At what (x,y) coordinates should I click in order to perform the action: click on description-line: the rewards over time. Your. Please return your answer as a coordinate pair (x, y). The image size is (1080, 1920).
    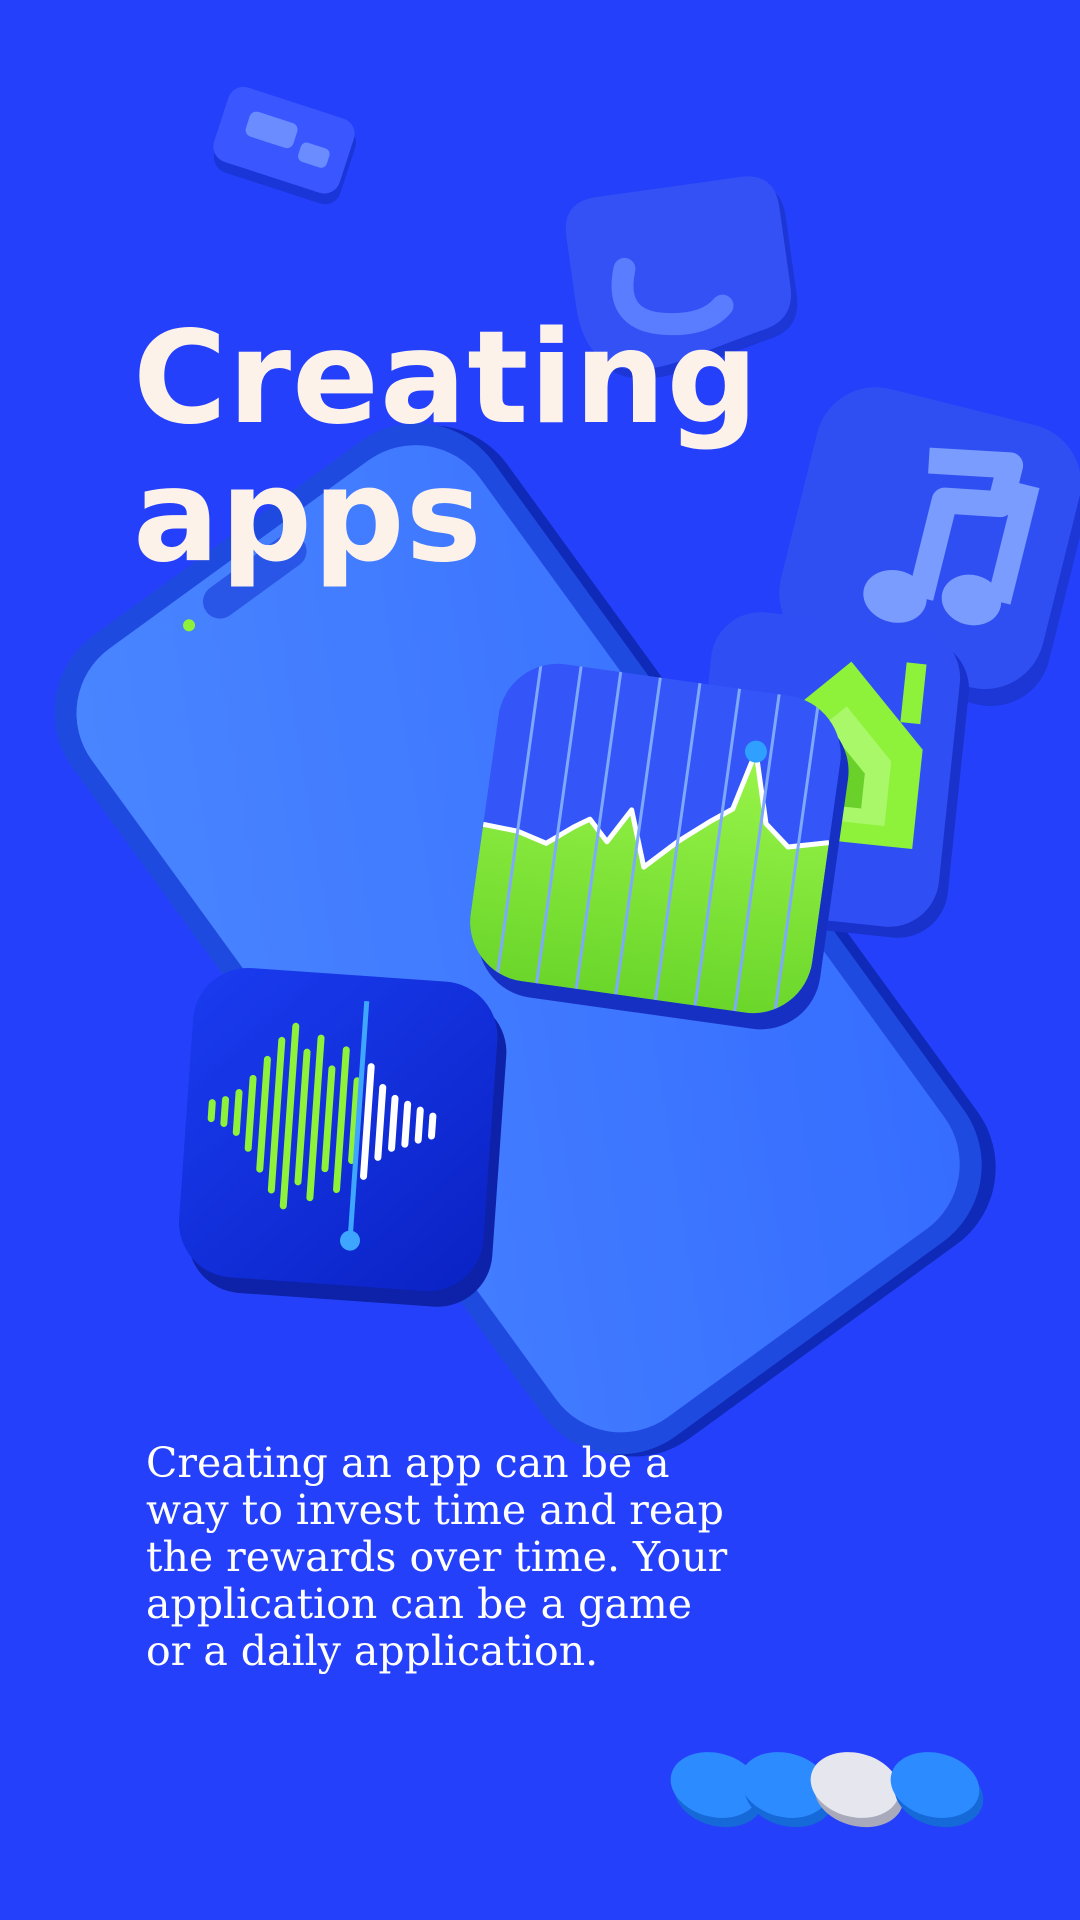
    Looking at the image, I should click on (437, 1557).